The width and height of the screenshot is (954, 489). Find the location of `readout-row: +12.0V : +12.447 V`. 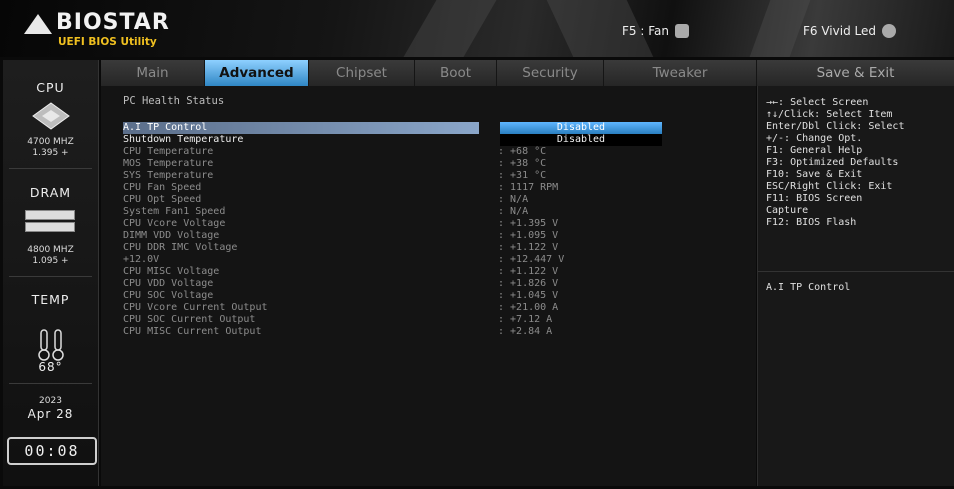

readout-row: +12.0V : +12.447 V is located at coordinates (438, 260).